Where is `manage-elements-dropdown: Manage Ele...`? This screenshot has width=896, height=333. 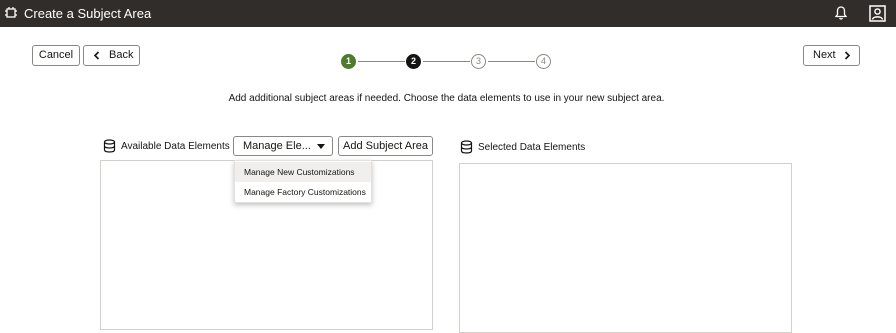
manage-elements-dropdown: Manage Ele... is located at coordinates (283, 146).